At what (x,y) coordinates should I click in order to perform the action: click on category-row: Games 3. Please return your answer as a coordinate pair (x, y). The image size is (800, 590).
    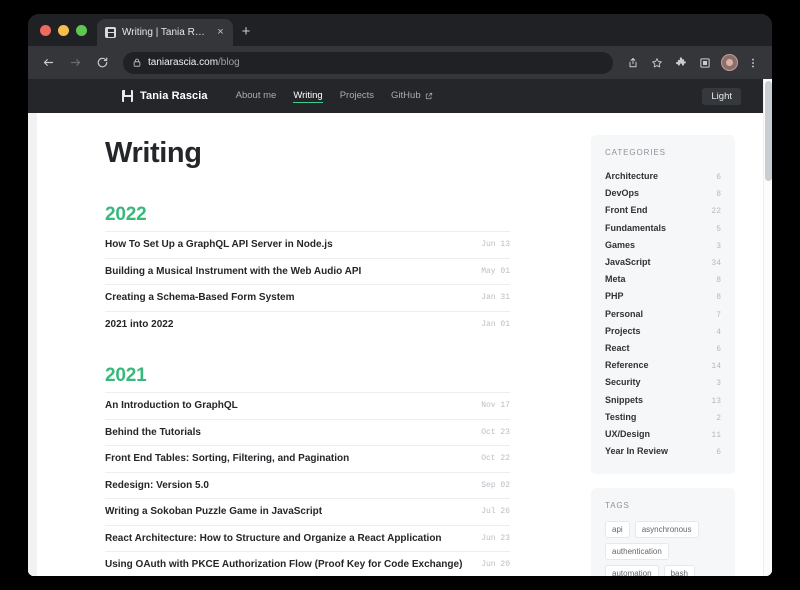
    Looking at the image, I should click on (663, 245).